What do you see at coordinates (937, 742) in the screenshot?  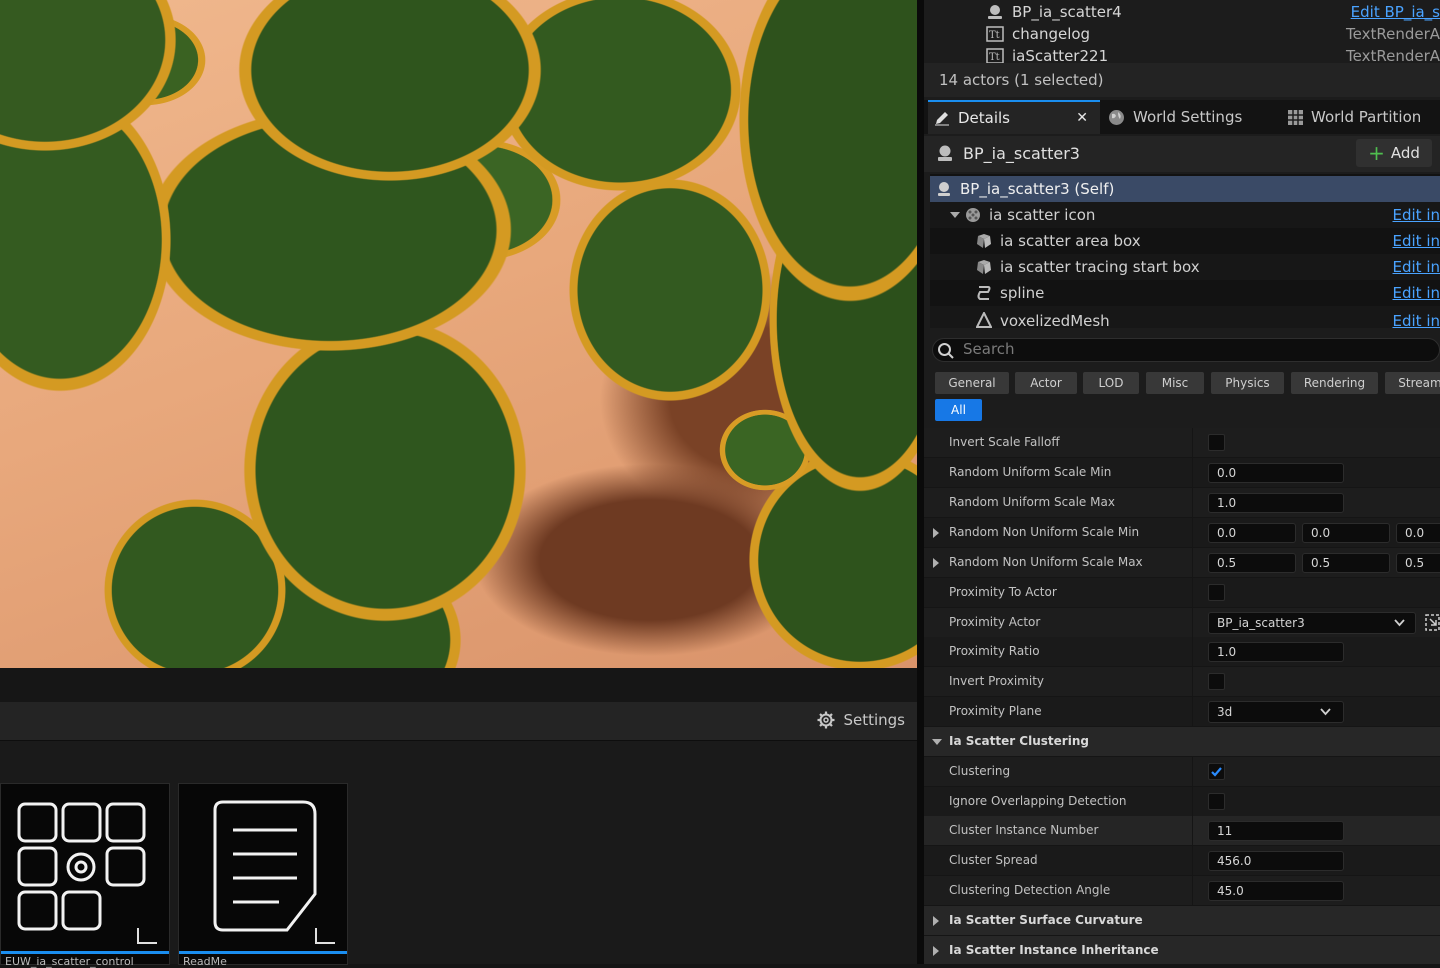 I see `collapse-arrow-icon` at bounding box center [937, 742].